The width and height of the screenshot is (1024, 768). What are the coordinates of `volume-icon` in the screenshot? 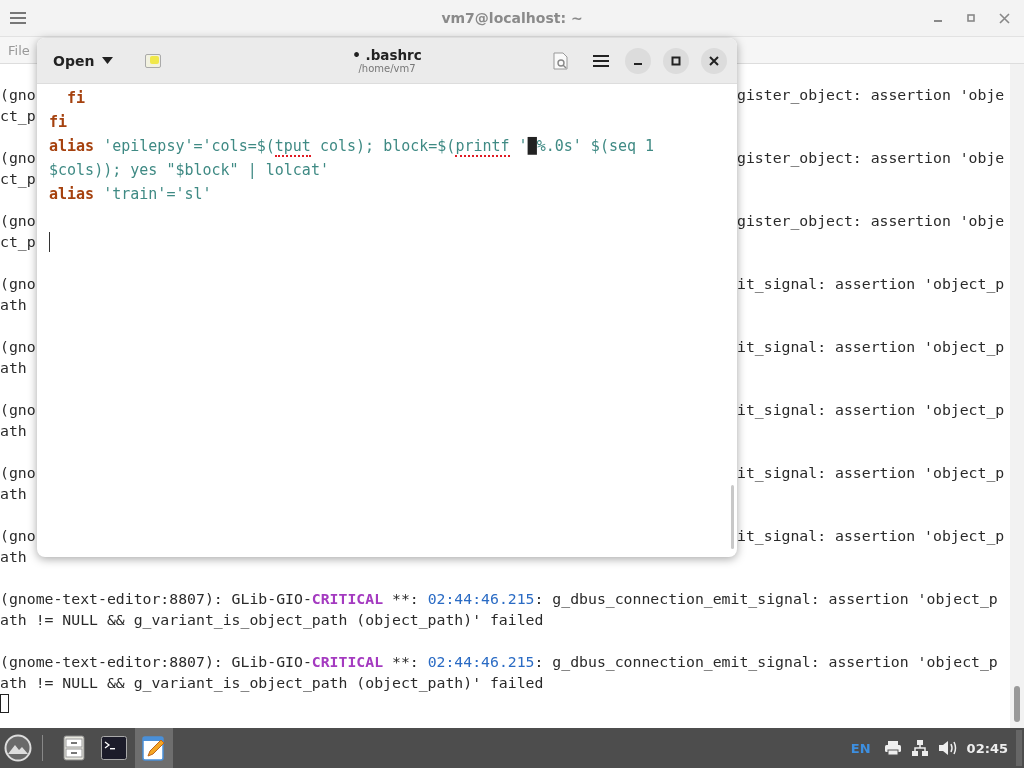 It's located at (947, 748).